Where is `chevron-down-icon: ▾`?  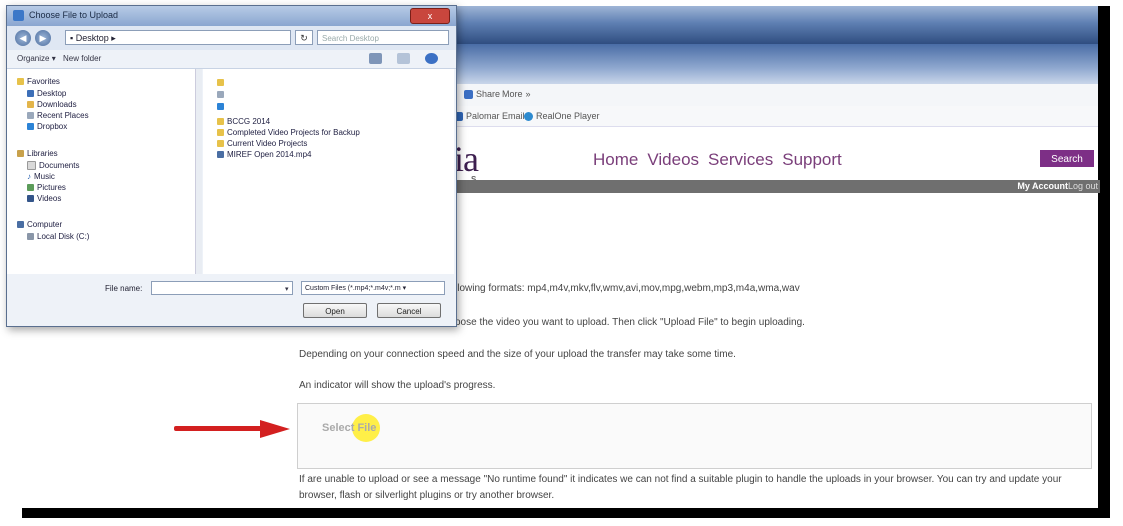
chevron-down-icon: ▾ is located at coordinates (287, 289).